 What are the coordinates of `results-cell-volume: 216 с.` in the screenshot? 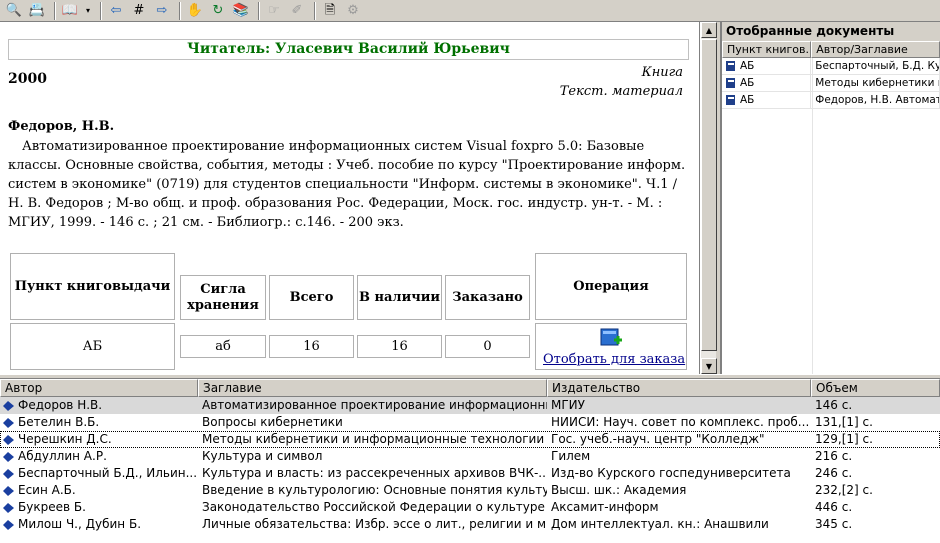 It's located at (834, 456).